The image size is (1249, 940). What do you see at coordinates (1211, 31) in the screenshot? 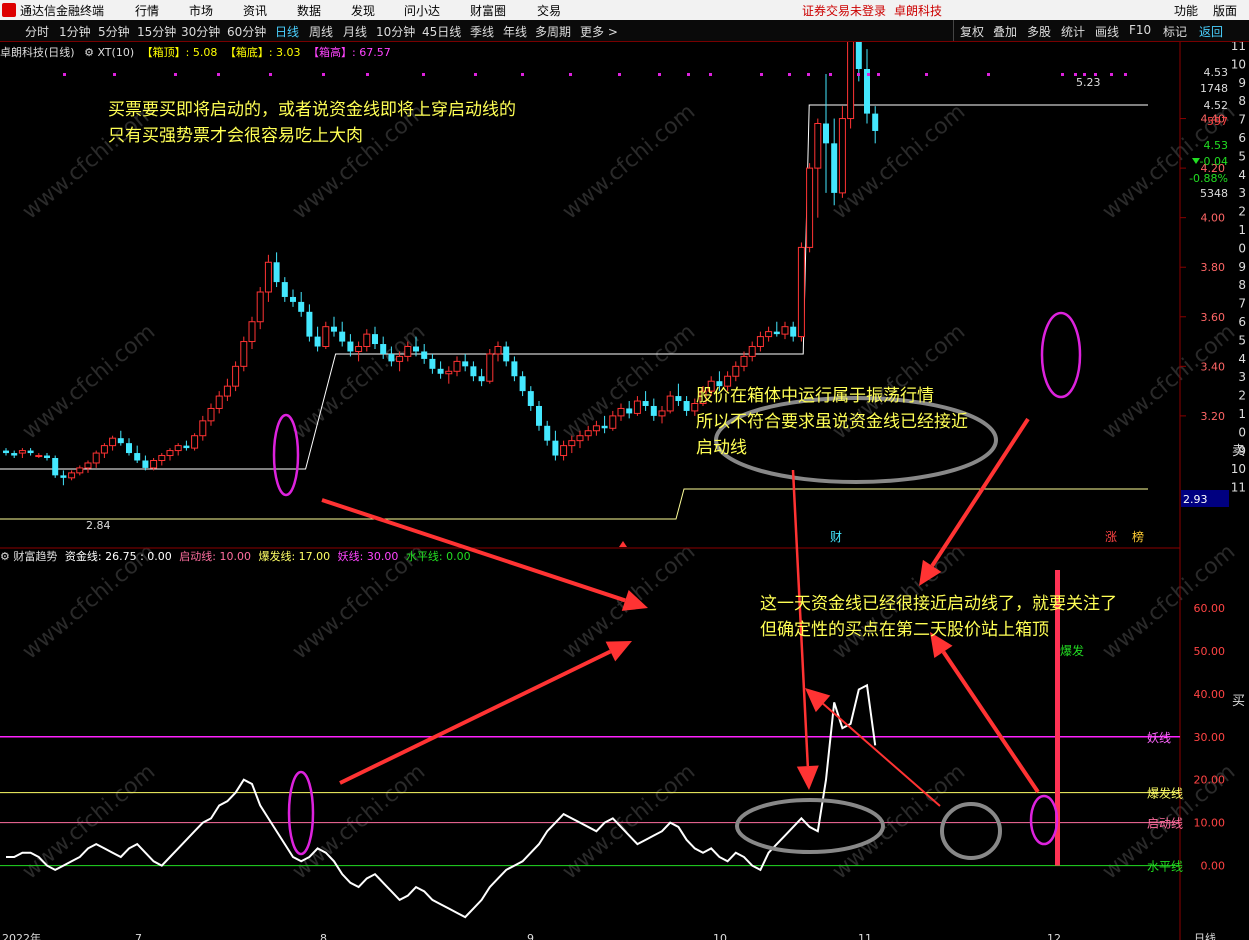
I see `back-button: 返回` at bounding box center [1211, 31].